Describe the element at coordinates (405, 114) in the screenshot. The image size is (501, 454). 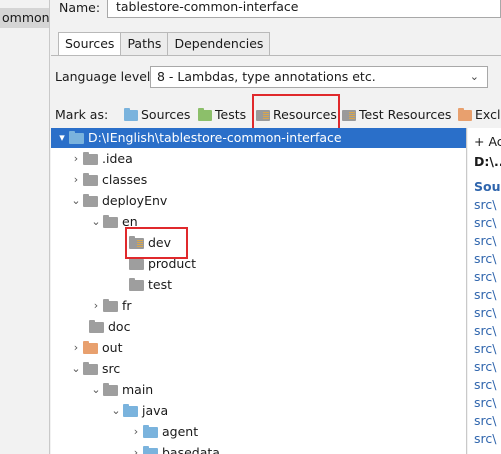
I see `mark-test-resources-label: Test Resources` at that location.